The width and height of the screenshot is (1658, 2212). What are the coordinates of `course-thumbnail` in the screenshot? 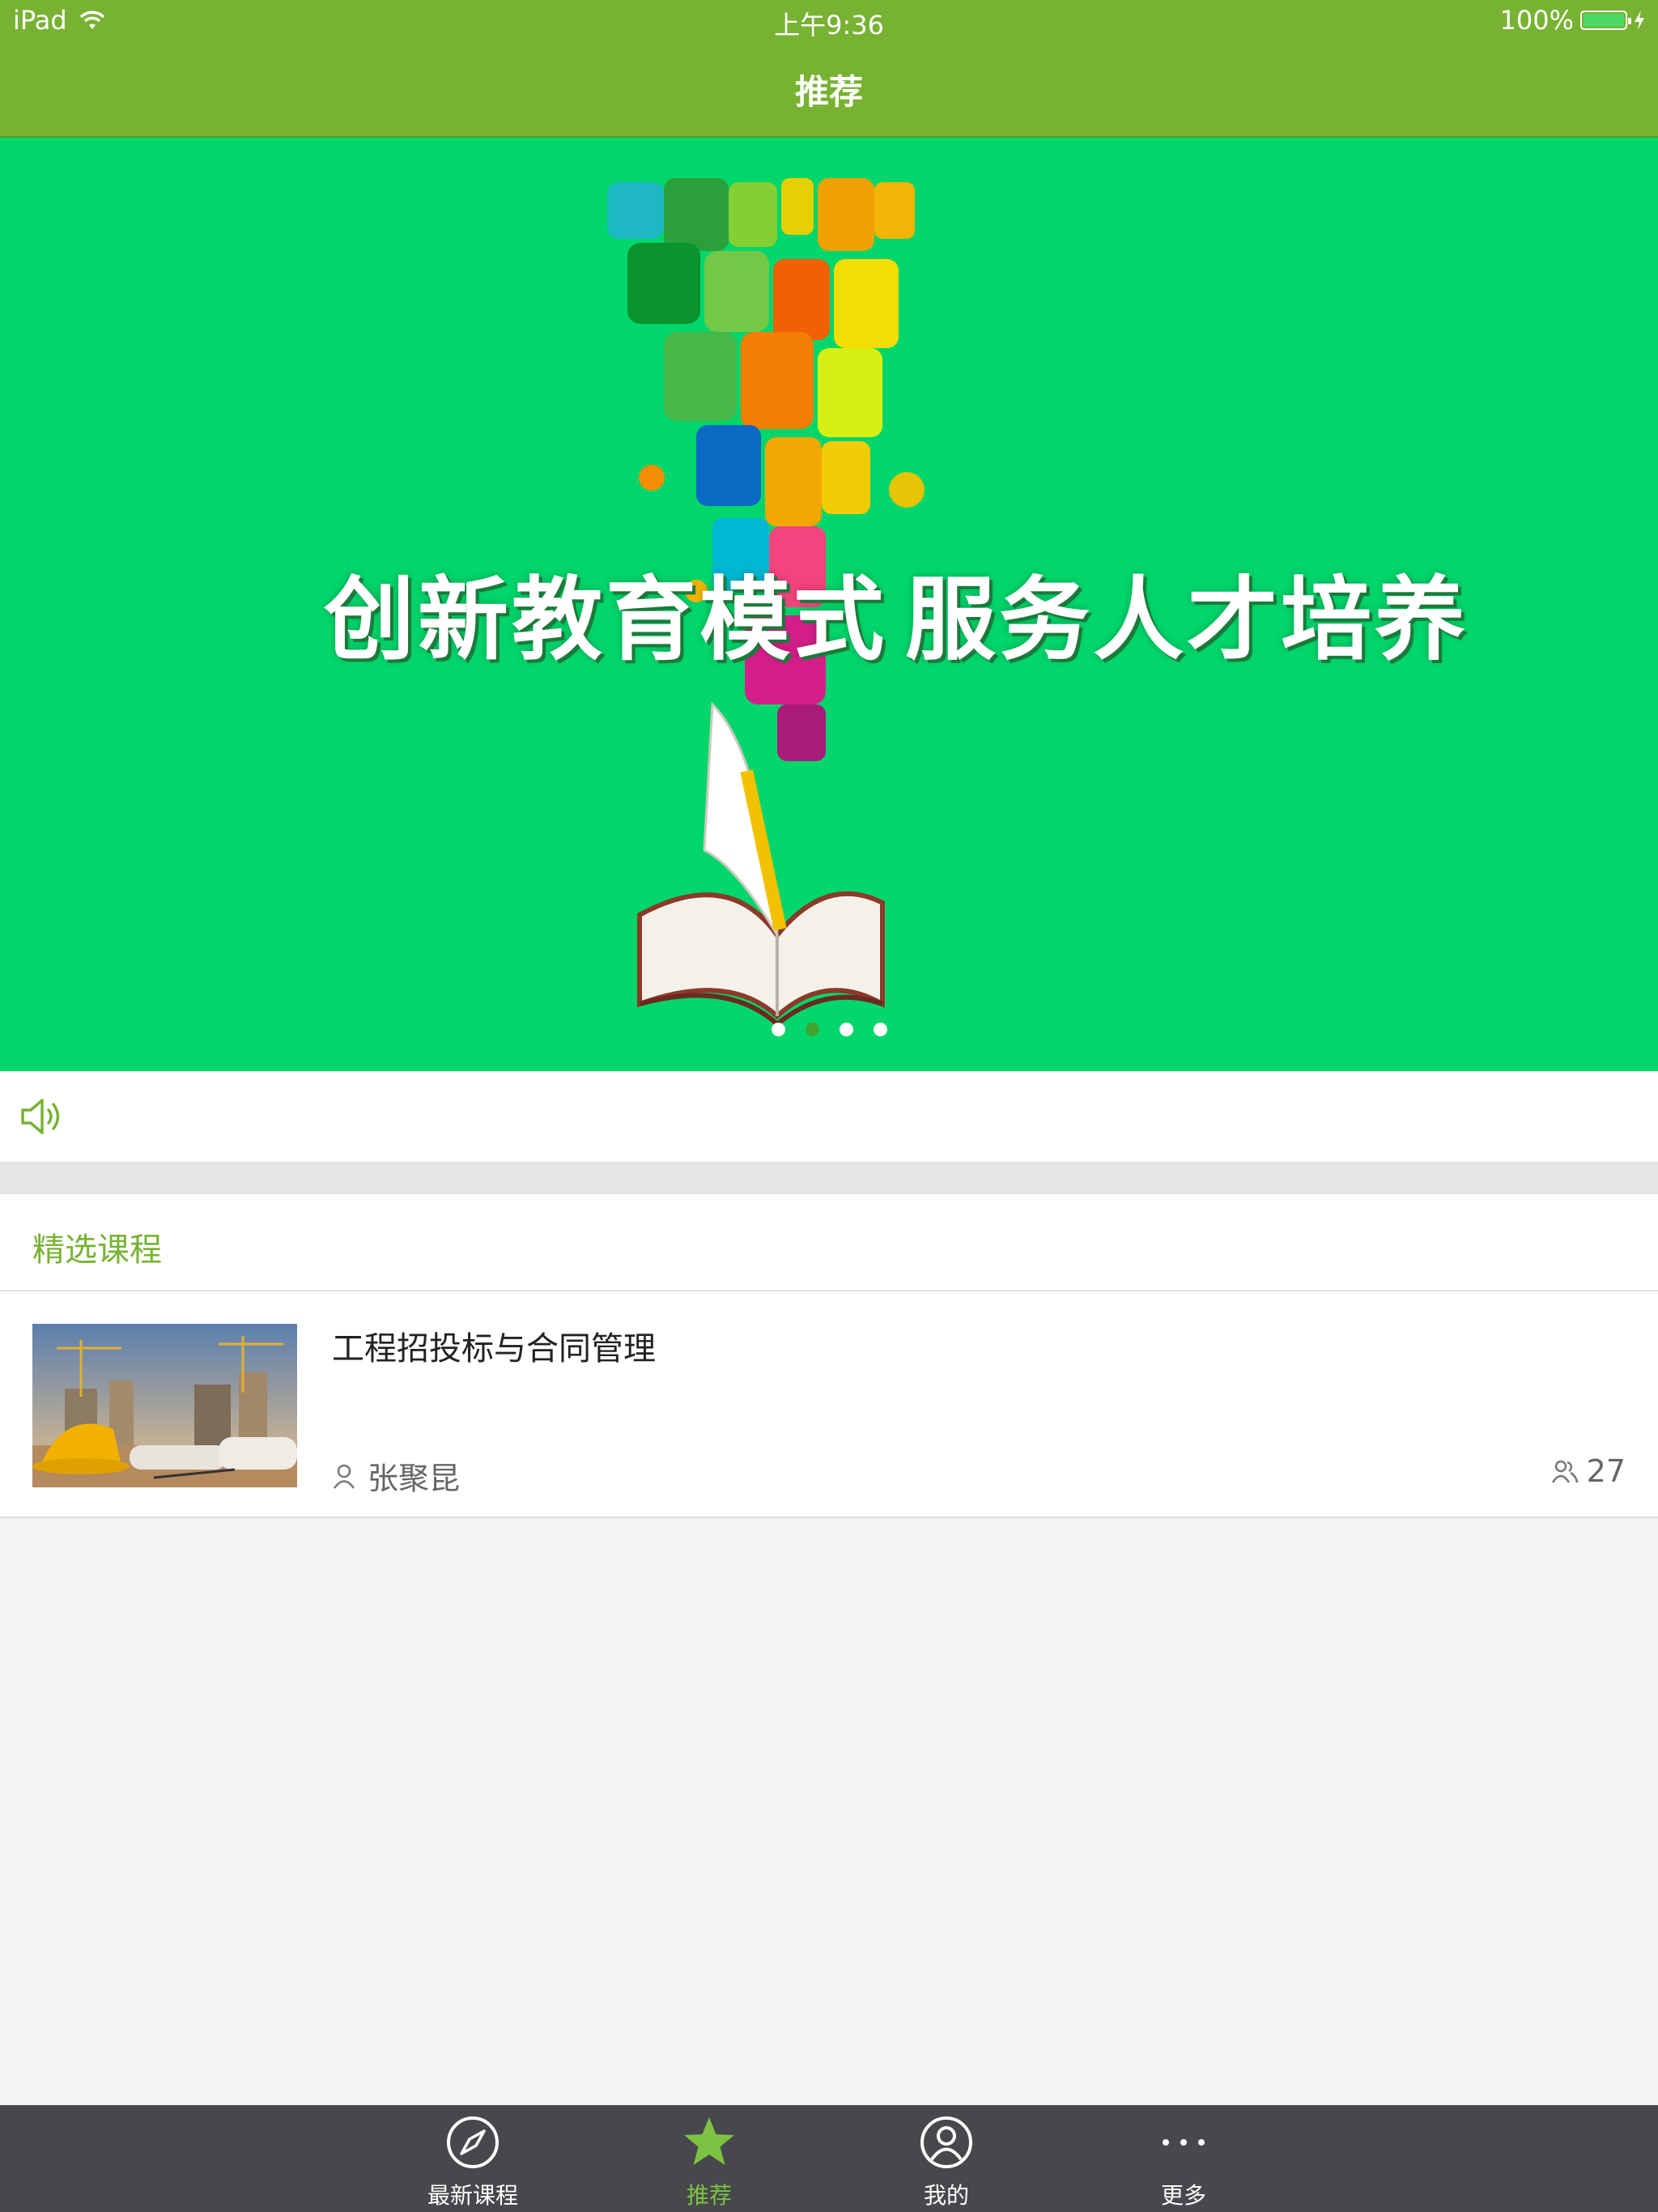 It's located at (164, 1406).